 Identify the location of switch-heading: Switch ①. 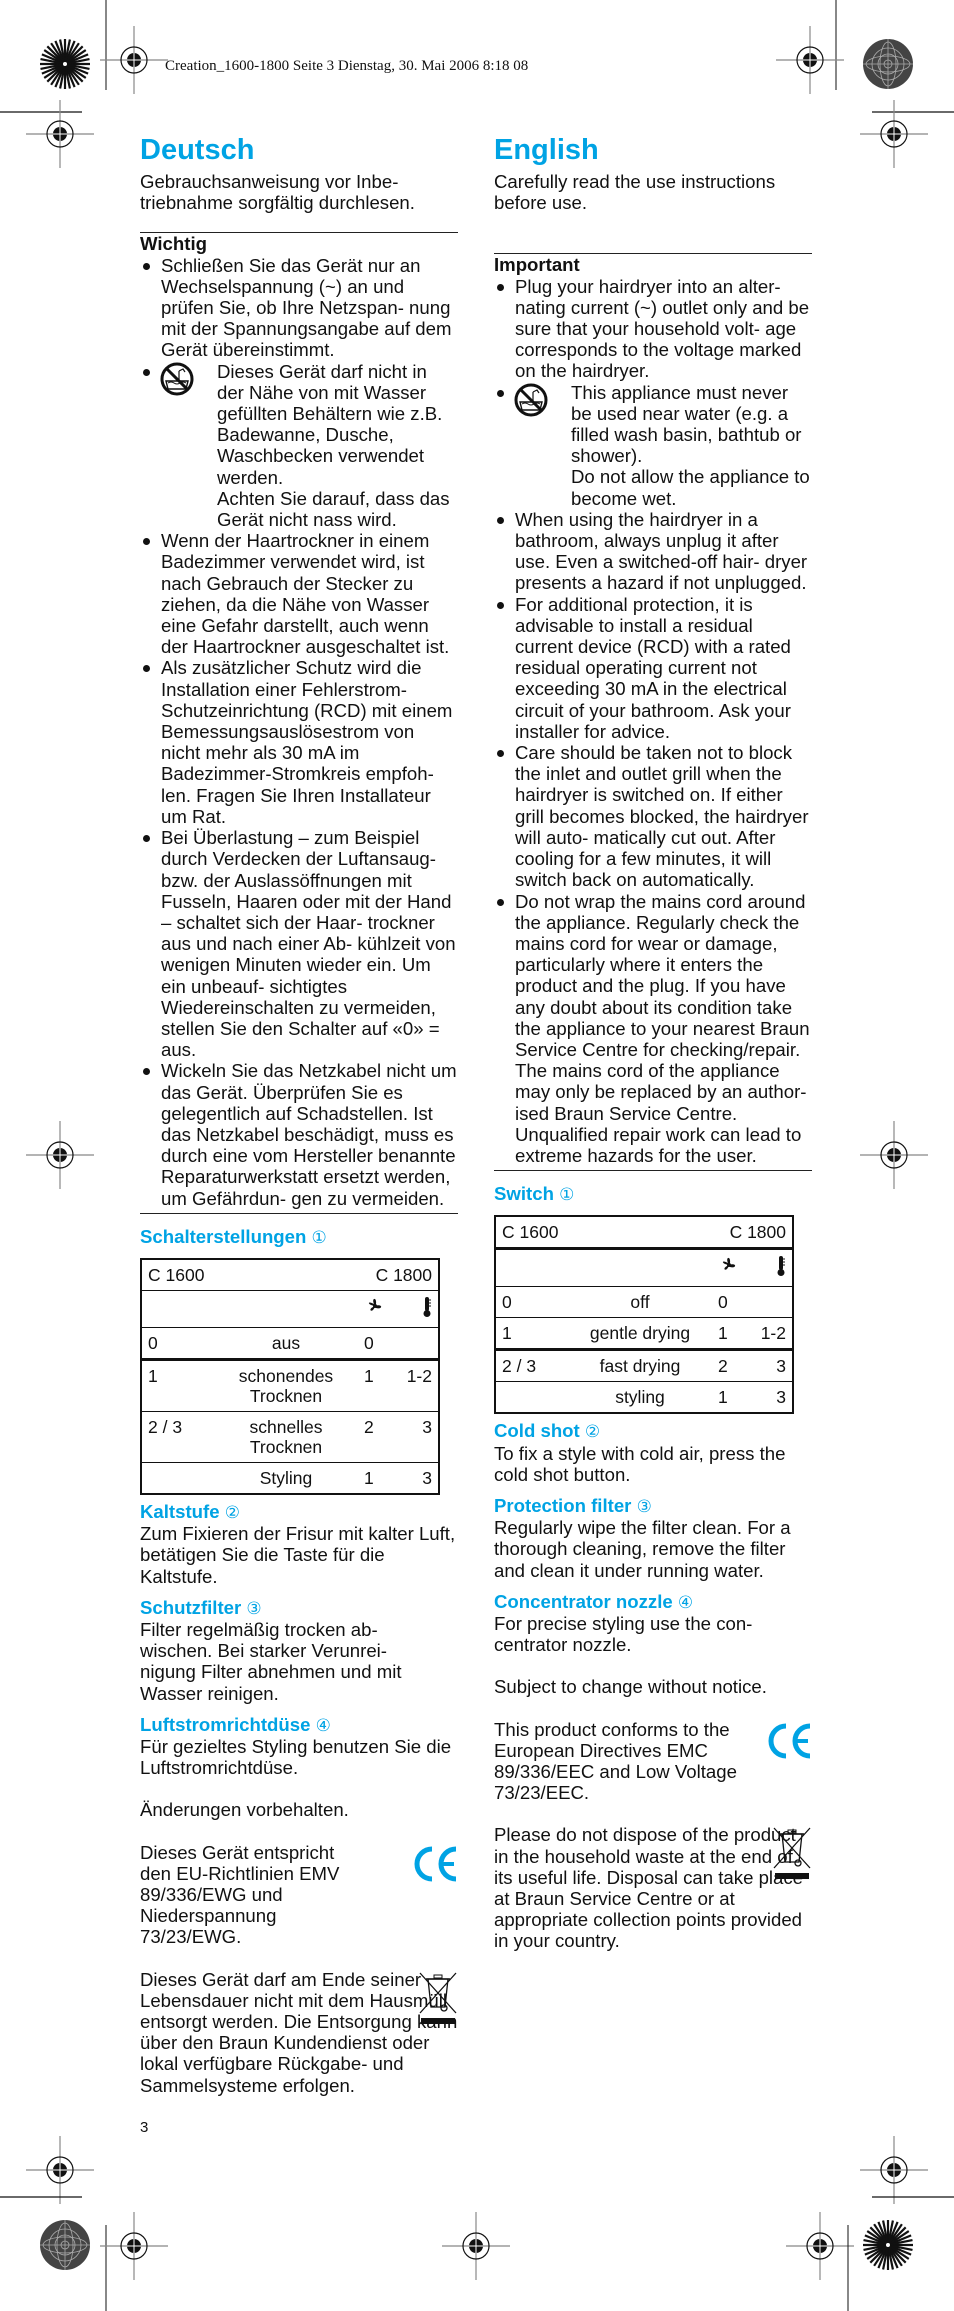
(534, 1194).